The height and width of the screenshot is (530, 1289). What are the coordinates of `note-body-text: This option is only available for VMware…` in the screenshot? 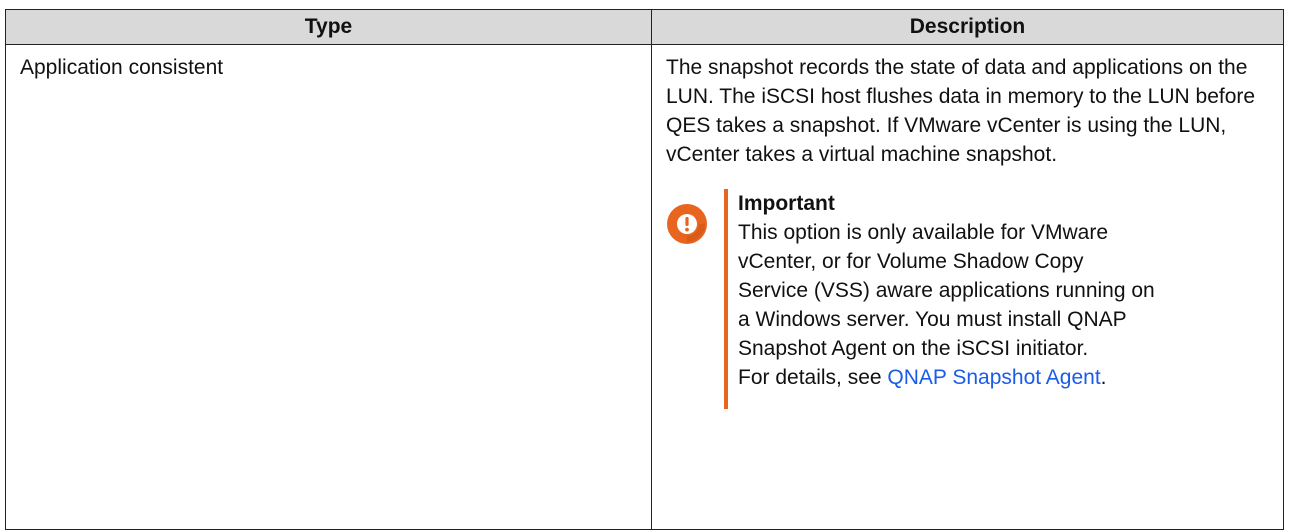 It's located at (946, 290).